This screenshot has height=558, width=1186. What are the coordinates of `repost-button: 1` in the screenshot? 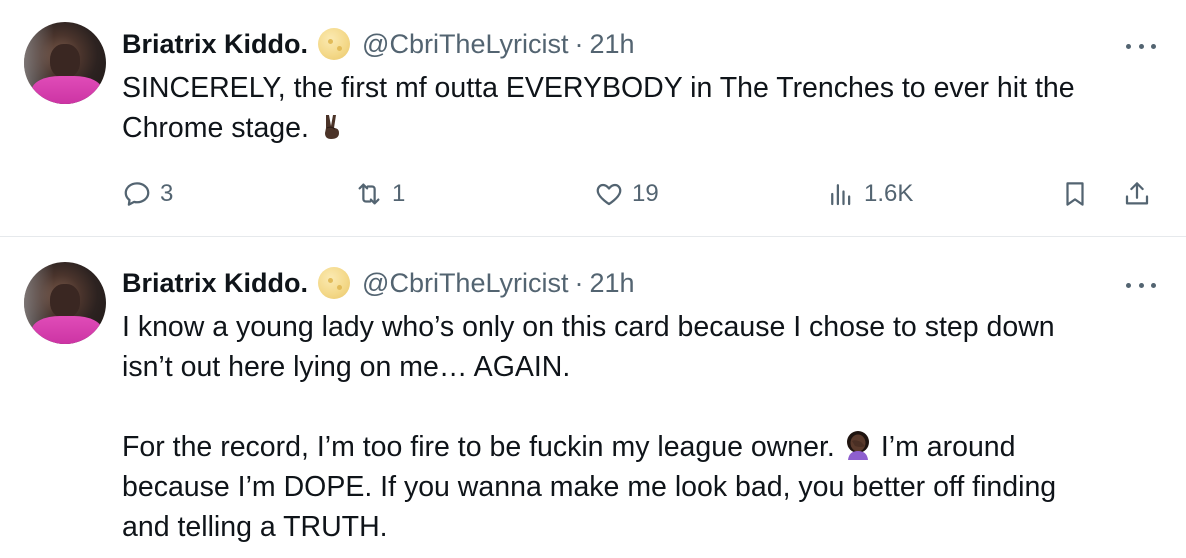 It's located at (379, 194).